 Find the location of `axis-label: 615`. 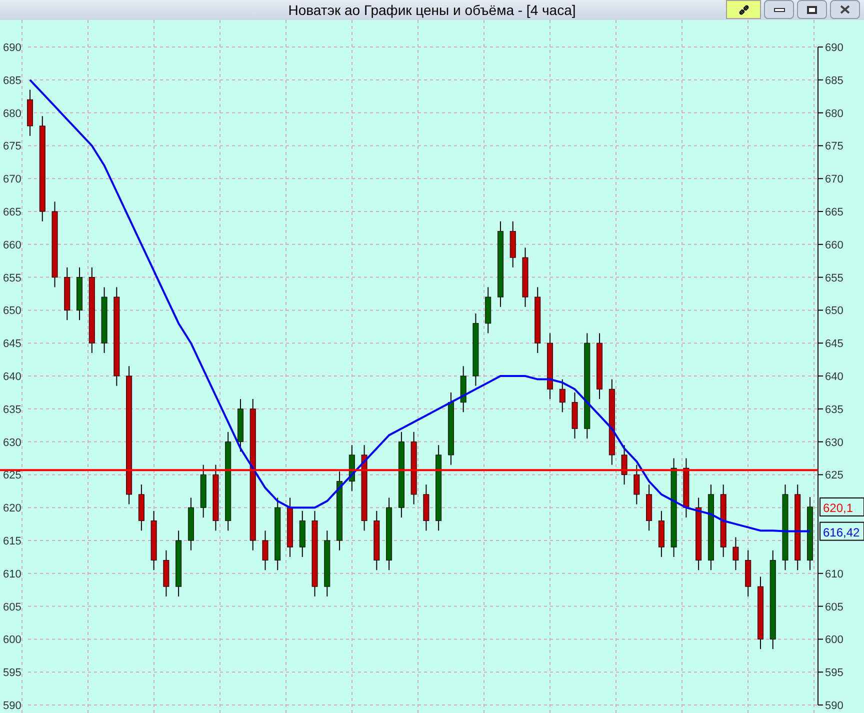

axis-label: 615 is located at coordinates (12, 542).